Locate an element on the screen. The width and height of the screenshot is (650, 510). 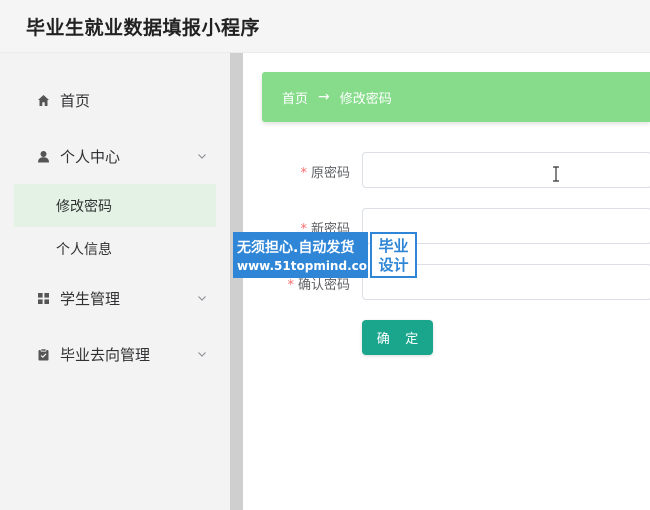
user-icon is located at coordinates (43, 156).